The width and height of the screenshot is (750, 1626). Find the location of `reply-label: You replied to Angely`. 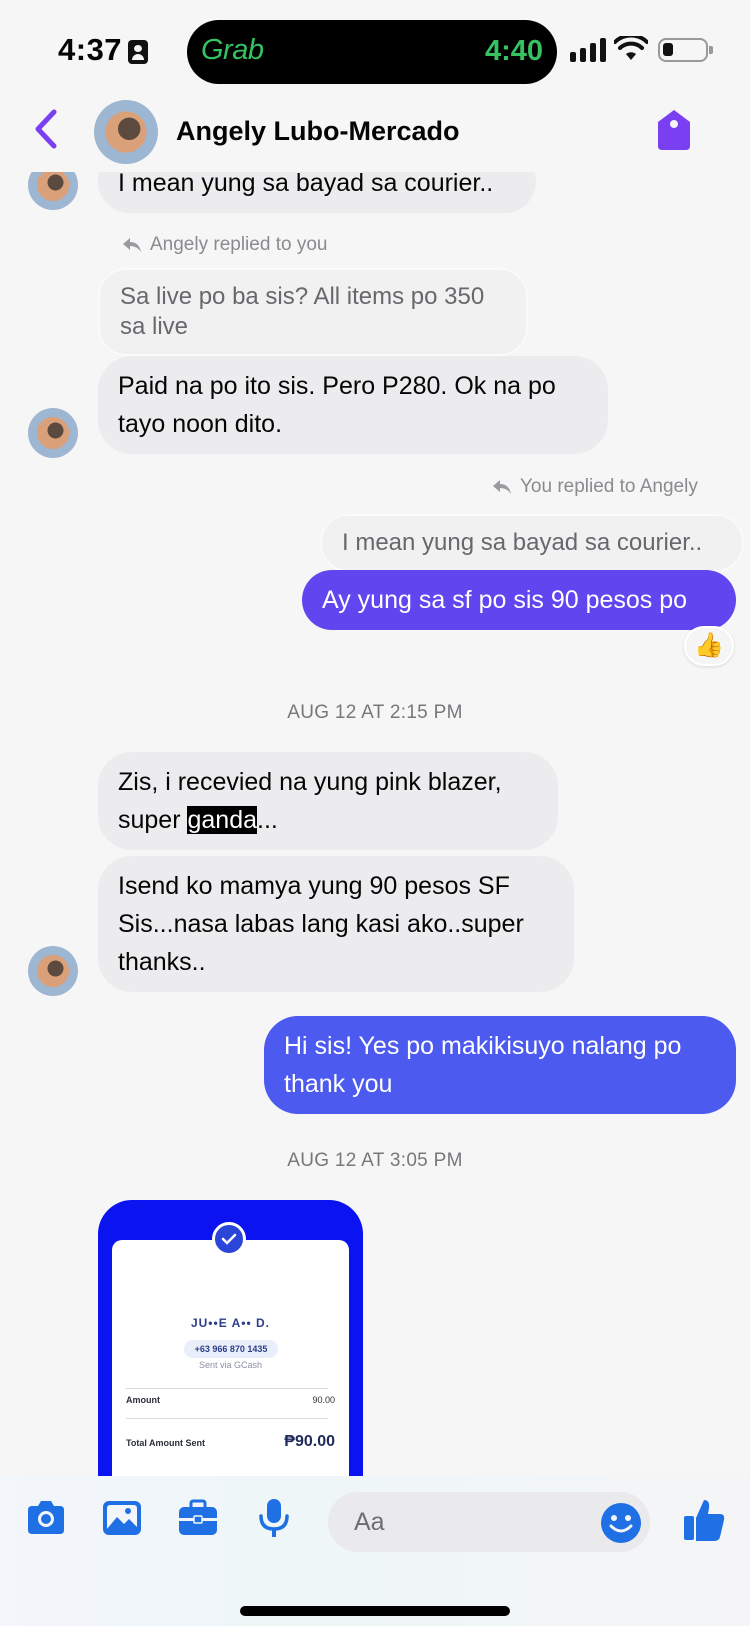

reply-label: You replied to Angely is located at coordinates (595, 487).